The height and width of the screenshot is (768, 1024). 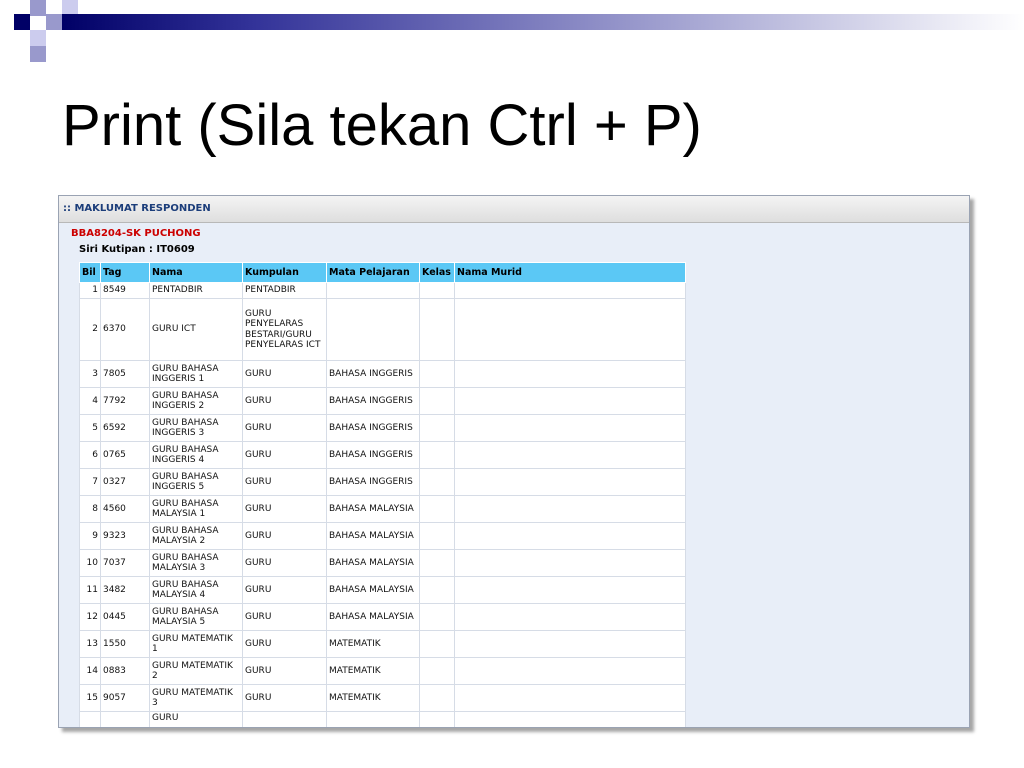 What do you see at coordinates (196, 671) in the screenshot?
I see `cell-nama: GURU MATEMATIK 2` at bounding box center [196, 671].